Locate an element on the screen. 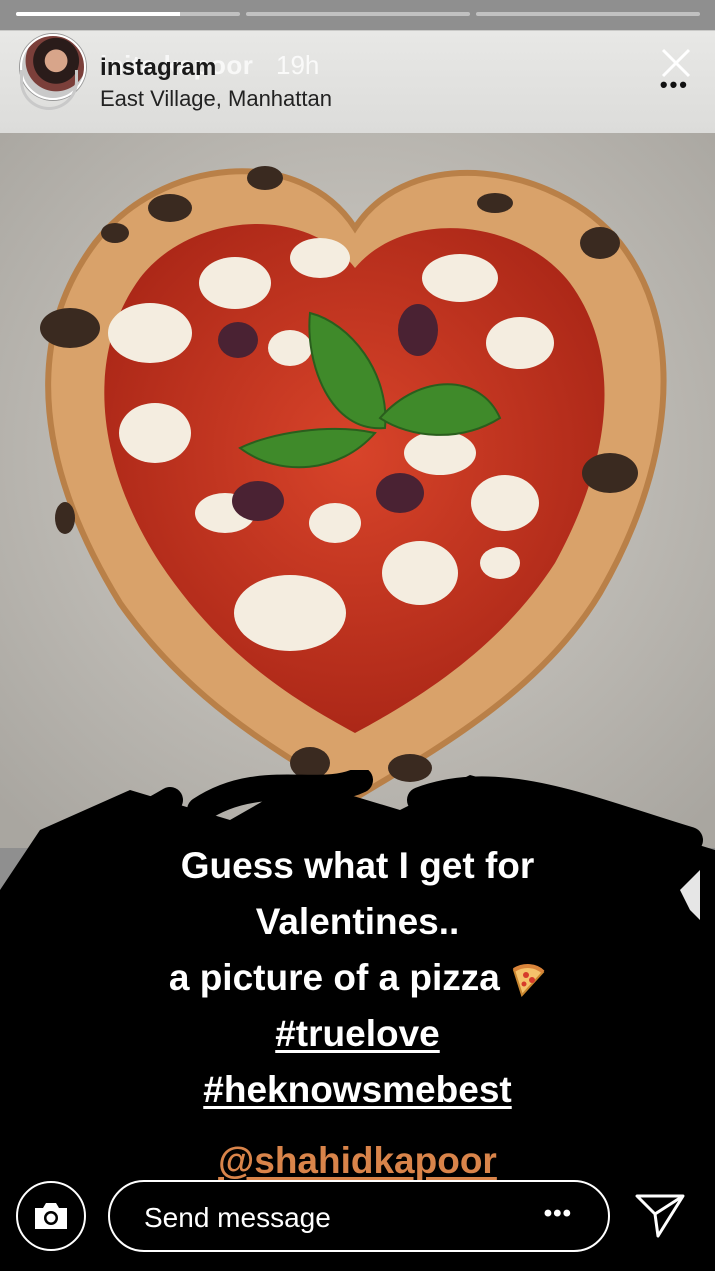 The image size is (715, 1271). caption-line-with-emoji: a picture of a pizza is located at coordinates (357, 978).